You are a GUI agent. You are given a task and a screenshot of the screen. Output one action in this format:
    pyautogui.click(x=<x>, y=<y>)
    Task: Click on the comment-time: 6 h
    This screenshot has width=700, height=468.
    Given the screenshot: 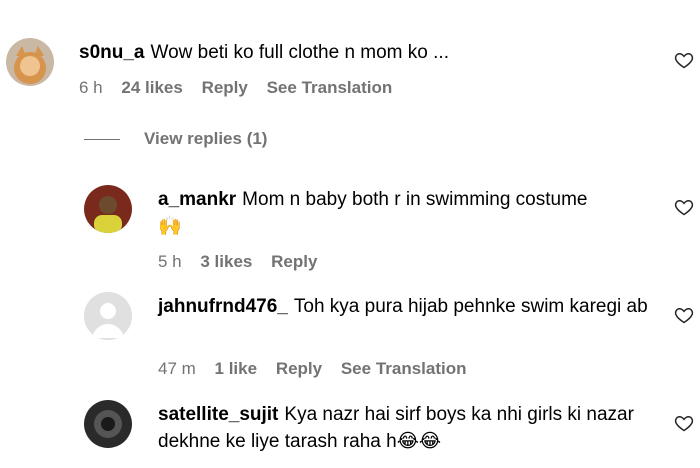 What is the action you would take?
    pyautogui.click(x=91, y=87)
    